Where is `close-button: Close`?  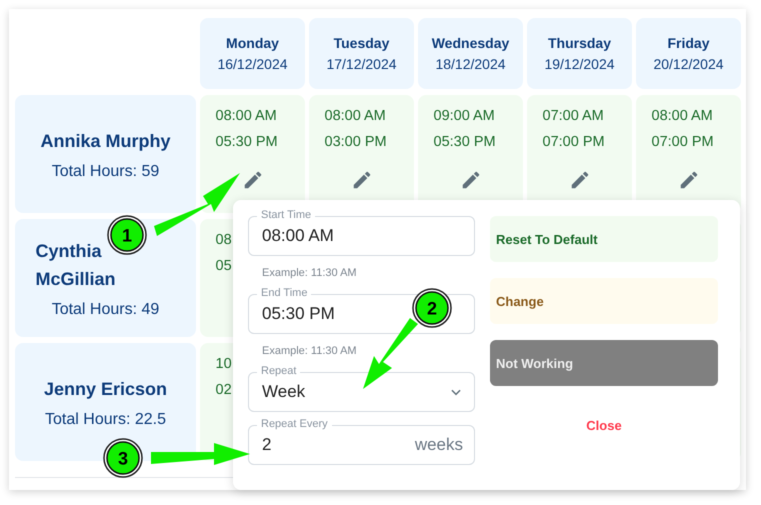
close-button: Close is located at coordinates (604, 425).